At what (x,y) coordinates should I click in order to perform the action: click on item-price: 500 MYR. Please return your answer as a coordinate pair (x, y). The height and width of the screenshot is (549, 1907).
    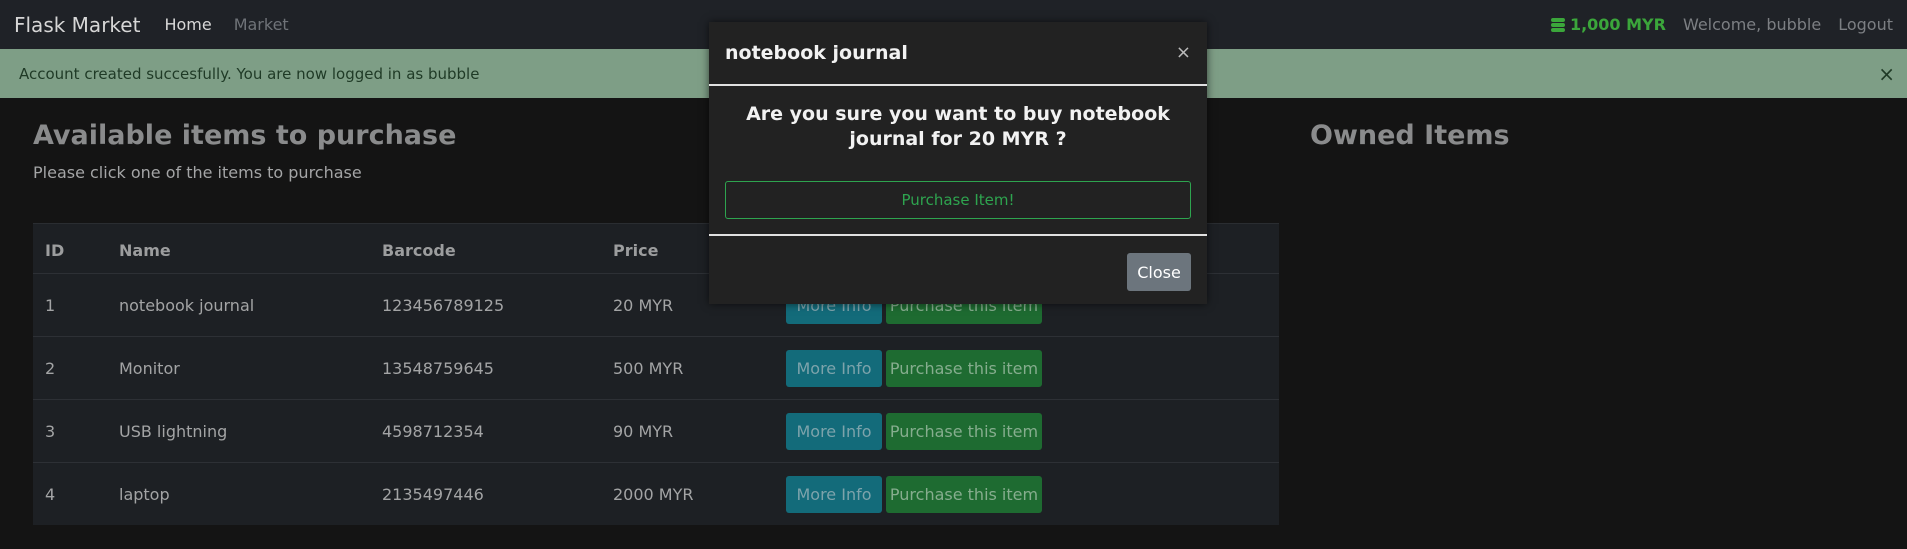
    Looking at the image, I should click on (648, 368).